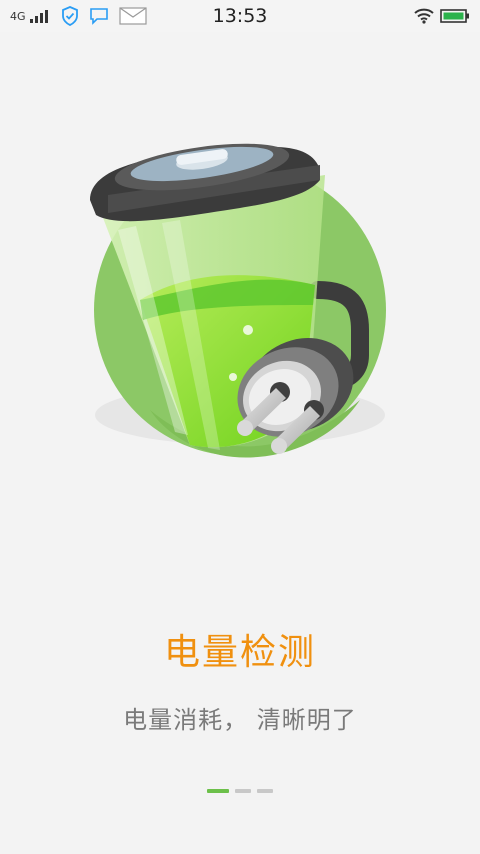 This screenshot has width=480, height=854. I want to click on status-bar: 4G 13:53, so click(240, 16).